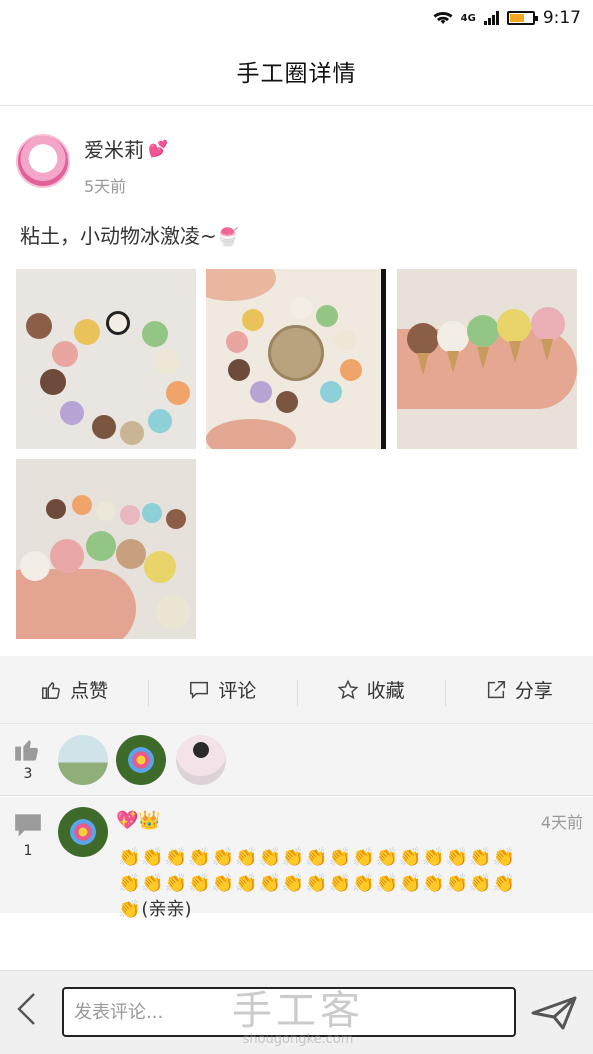  Describe the element at coordinates (289, 1012) in the screenshot. I see `comment-input` at that location.